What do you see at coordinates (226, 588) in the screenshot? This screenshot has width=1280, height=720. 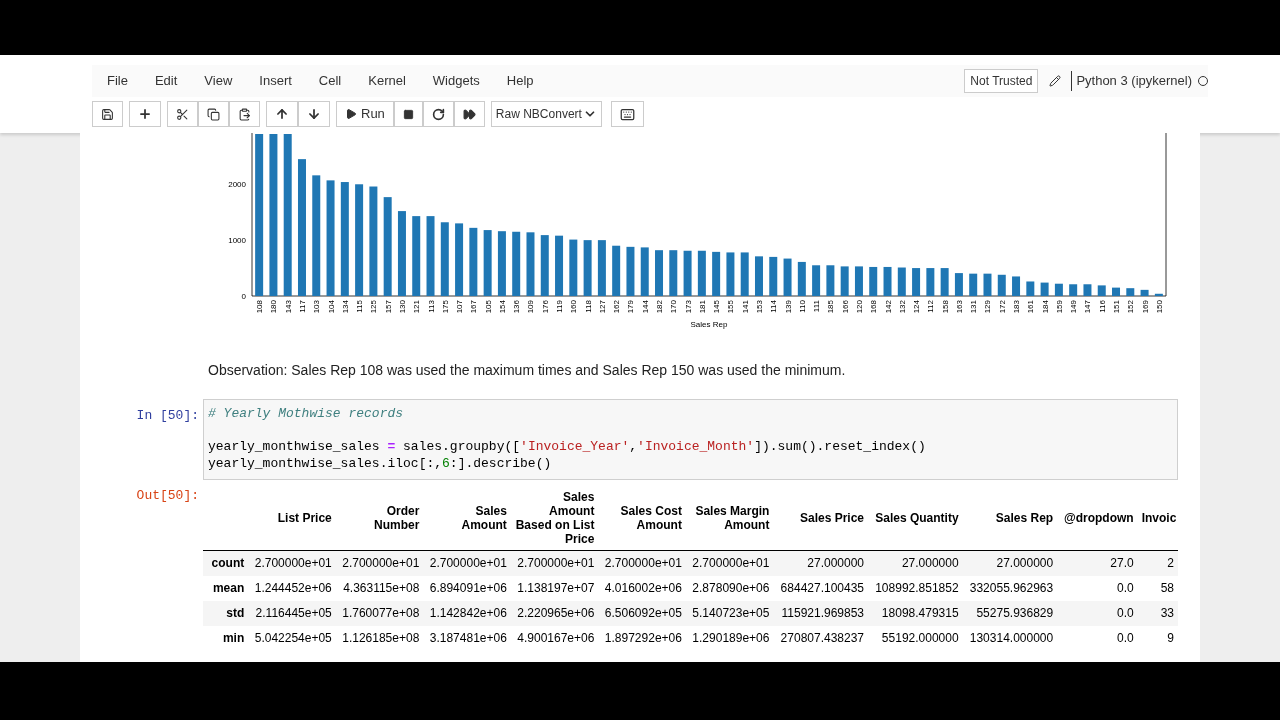 I see `row-label: mean` at bounding box center [226, 588].